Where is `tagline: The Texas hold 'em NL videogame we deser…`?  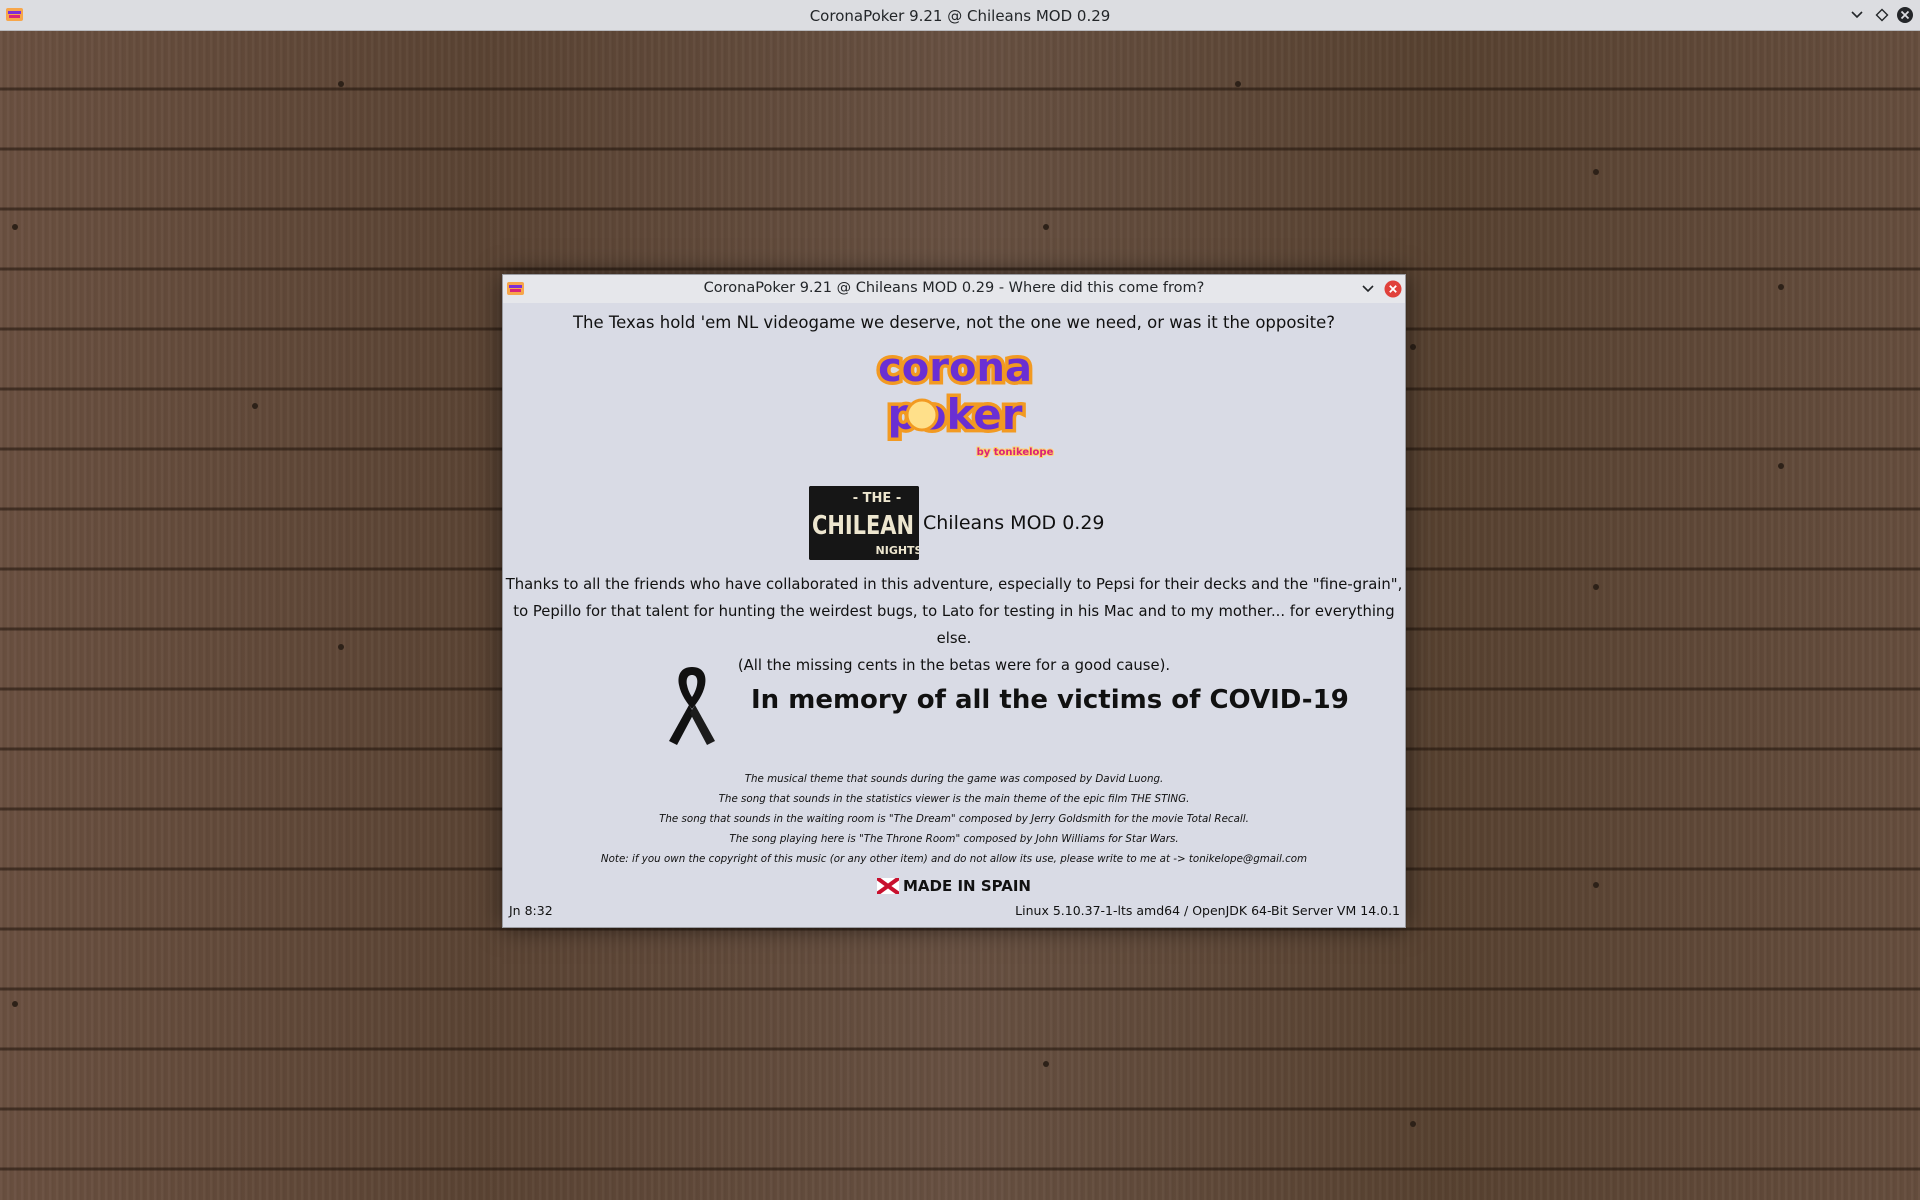
tagline: The Texas hold 'em NL videogame we deser… is located at coordinates (954, 322).